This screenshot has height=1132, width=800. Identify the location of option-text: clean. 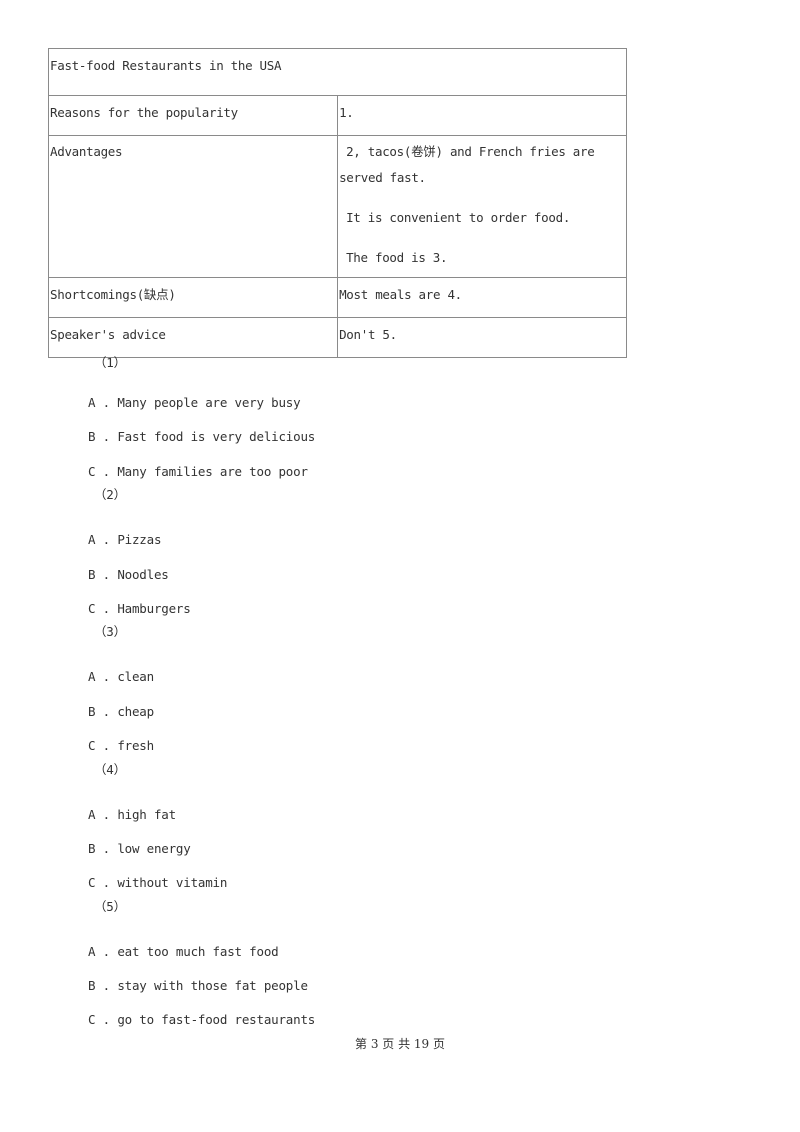
(135, 677).